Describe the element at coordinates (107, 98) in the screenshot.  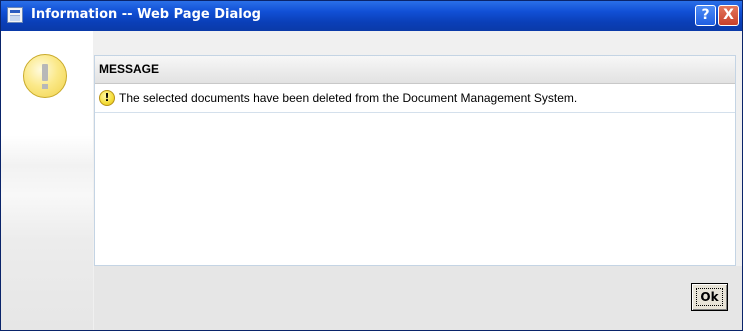
I see `warning-icon: !` at that location.